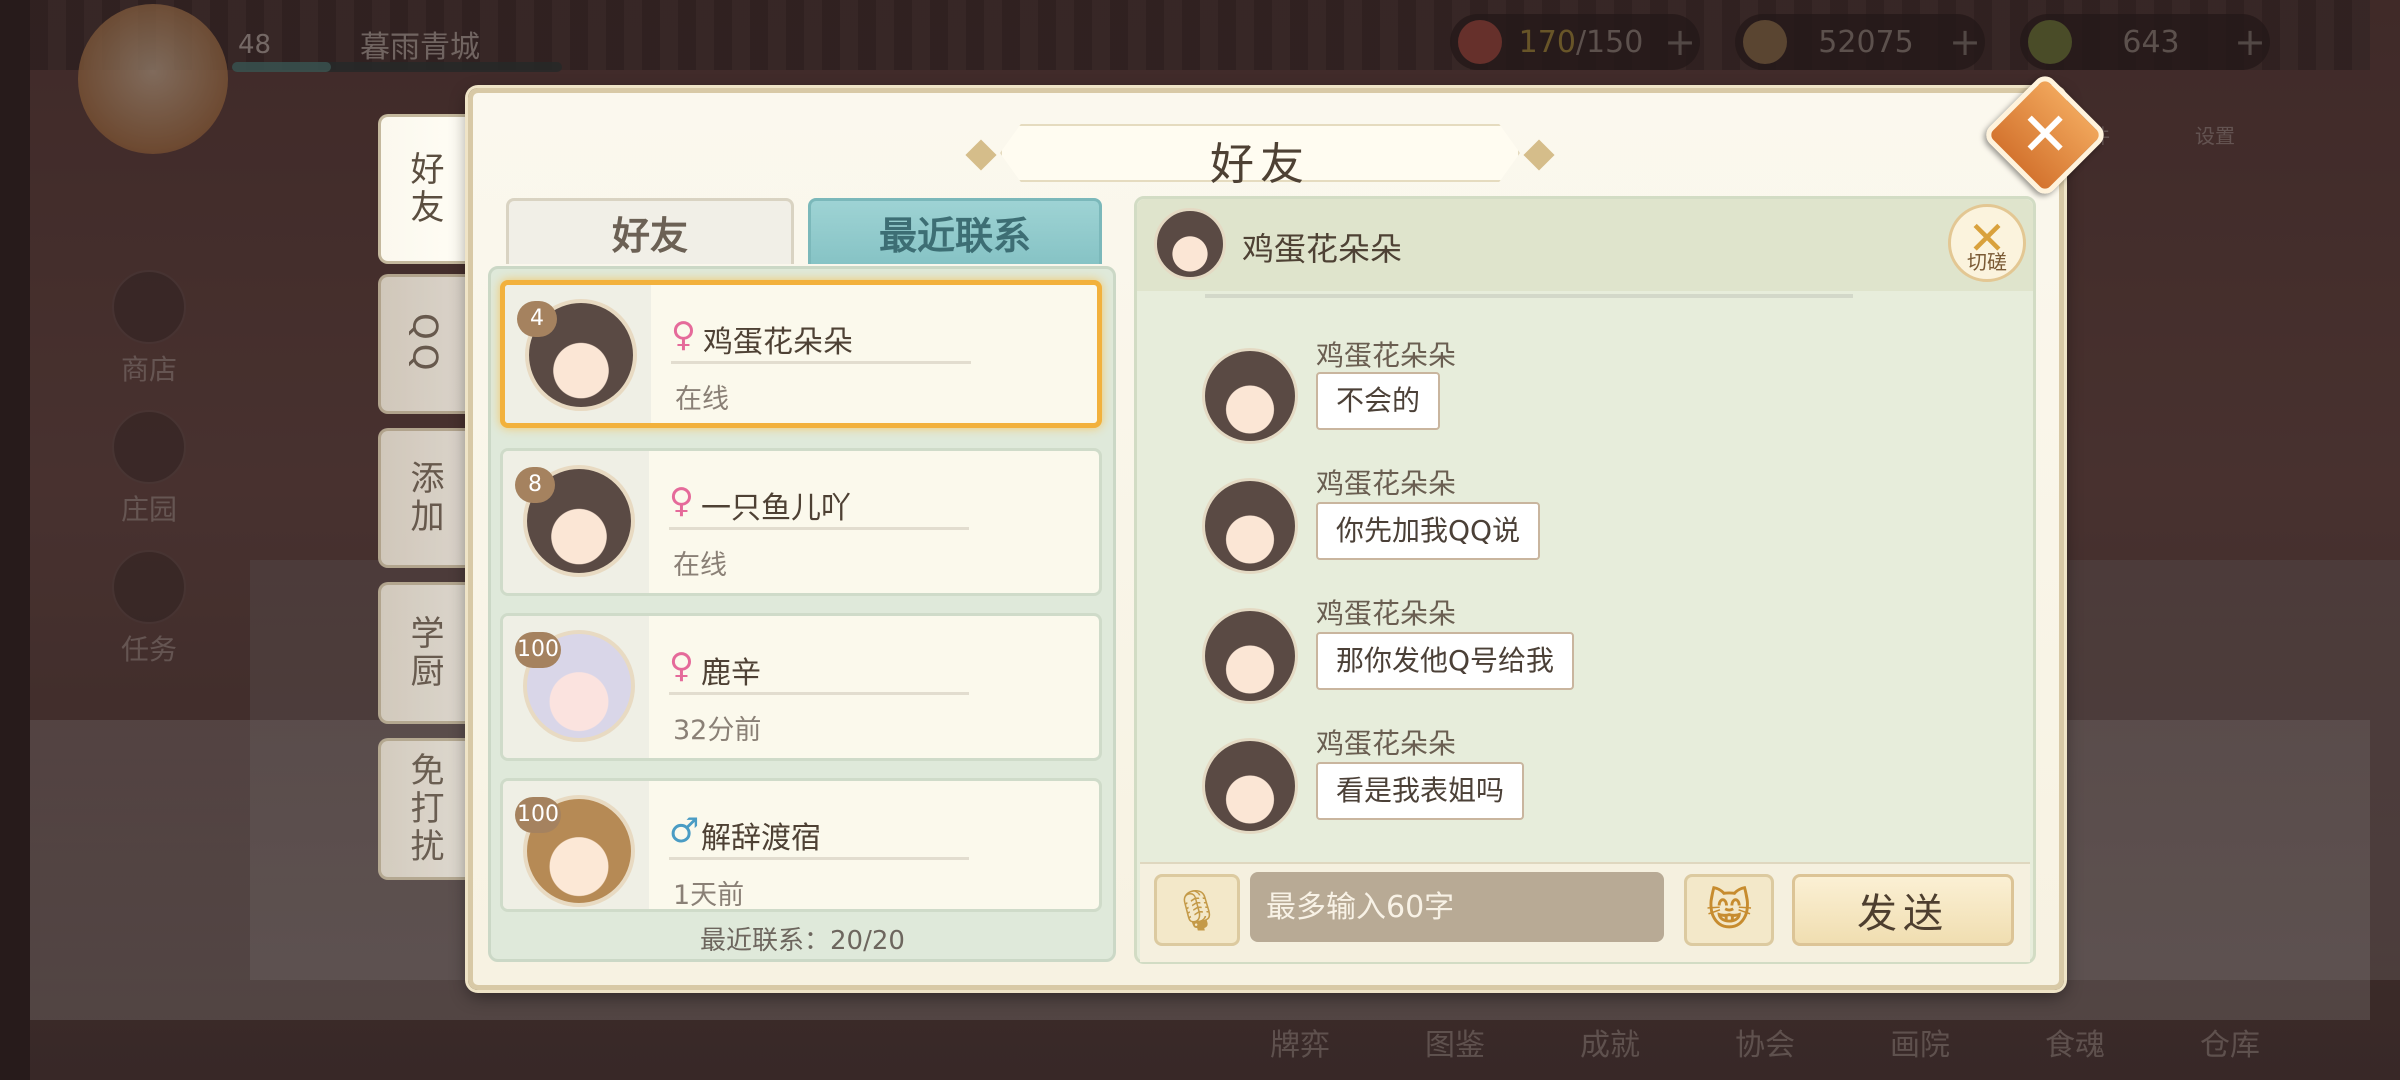 The image size is (2400, 1080). I want to click on contact-item: 8 ♀ 一只鱼儿吖 在线, so click(801, 522).